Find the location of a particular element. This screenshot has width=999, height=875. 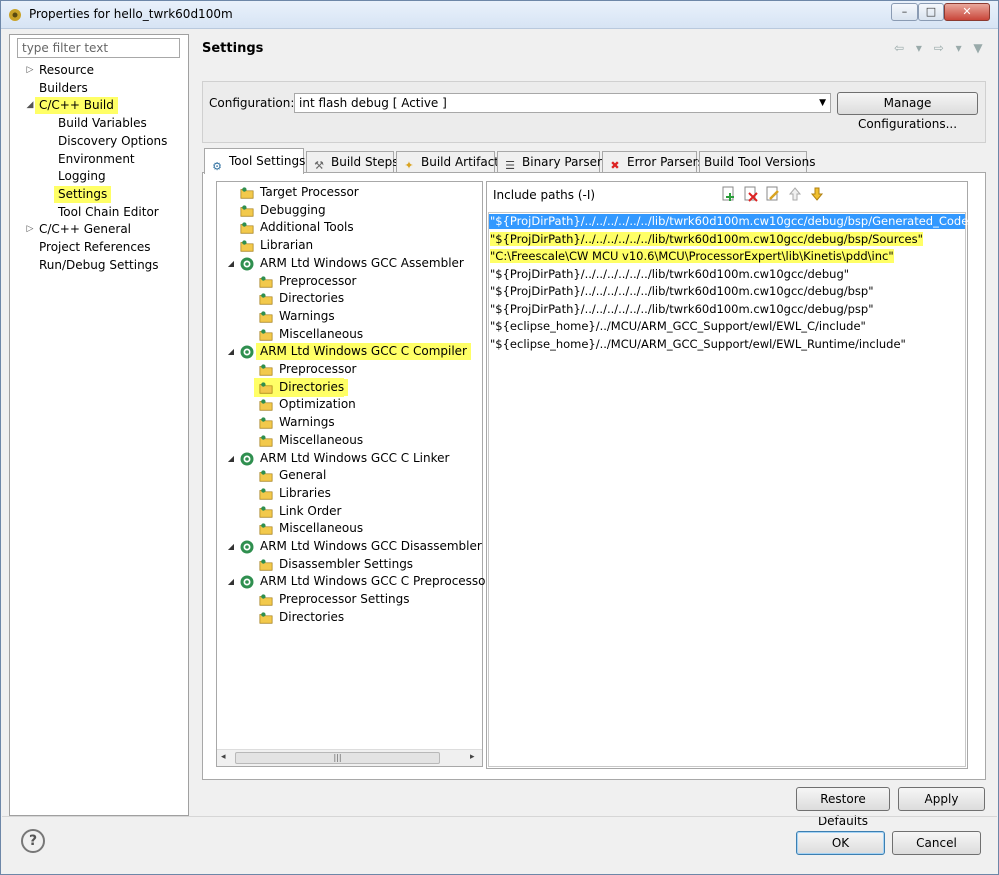

tab-tool-settings: ⚙ Tool Settings is located at coordinates (254, 161).